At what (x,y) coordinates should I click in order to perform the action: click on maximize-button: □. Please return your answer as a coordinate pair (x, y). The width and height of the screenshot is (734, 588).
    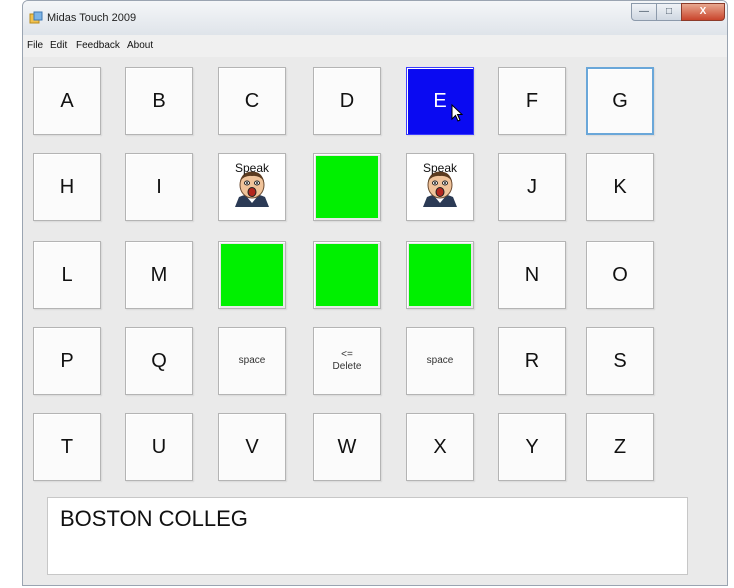
    Looking at the image, I should click on (669, 12).